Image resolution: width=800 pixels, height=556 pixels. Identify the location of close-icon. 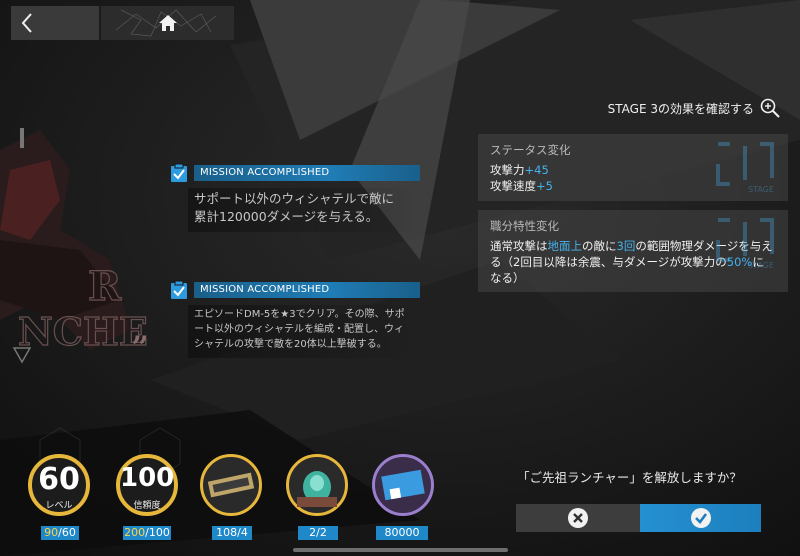
(578, 518).